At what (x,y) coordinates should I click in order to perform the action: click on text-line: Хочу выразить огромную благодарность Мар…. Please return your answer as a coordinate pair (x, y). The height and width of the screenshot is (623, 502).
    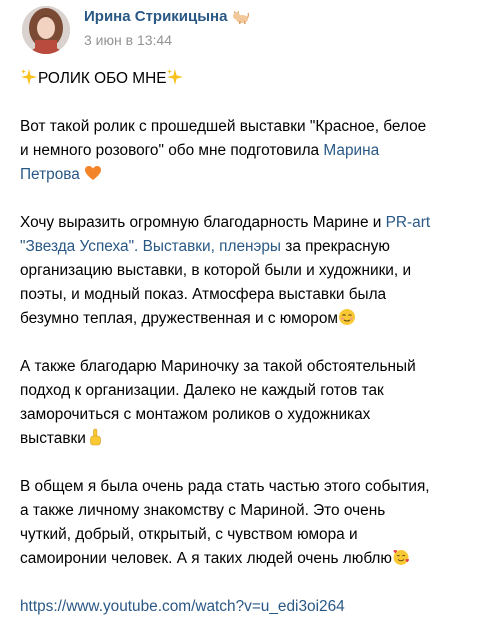
    Looking at the image, I should click on (256, 223).